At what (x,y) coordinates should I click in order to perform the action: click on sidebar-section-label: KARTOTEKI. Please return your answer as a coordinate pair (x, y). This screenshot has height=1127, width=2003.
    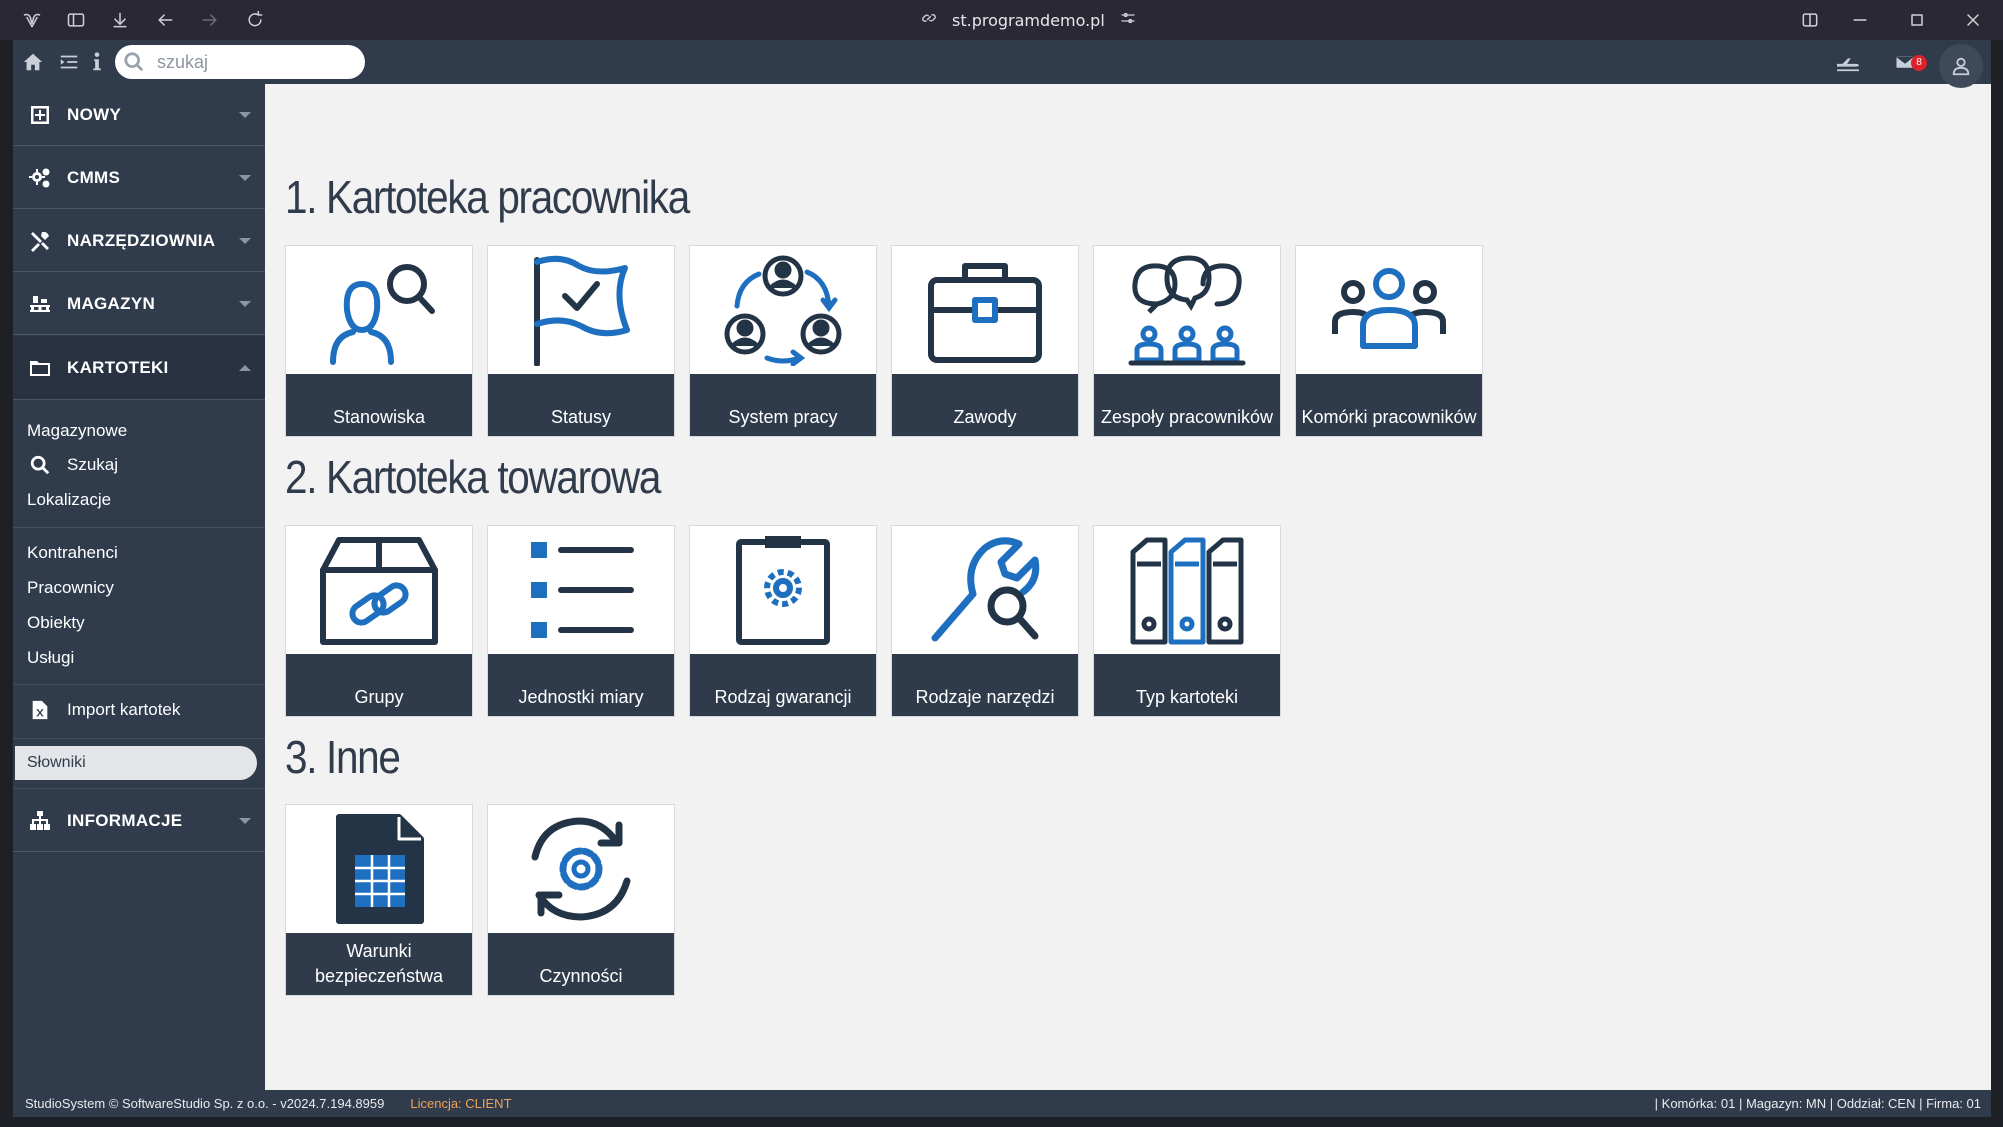
    Looking at the image, I should click on (118, 367).